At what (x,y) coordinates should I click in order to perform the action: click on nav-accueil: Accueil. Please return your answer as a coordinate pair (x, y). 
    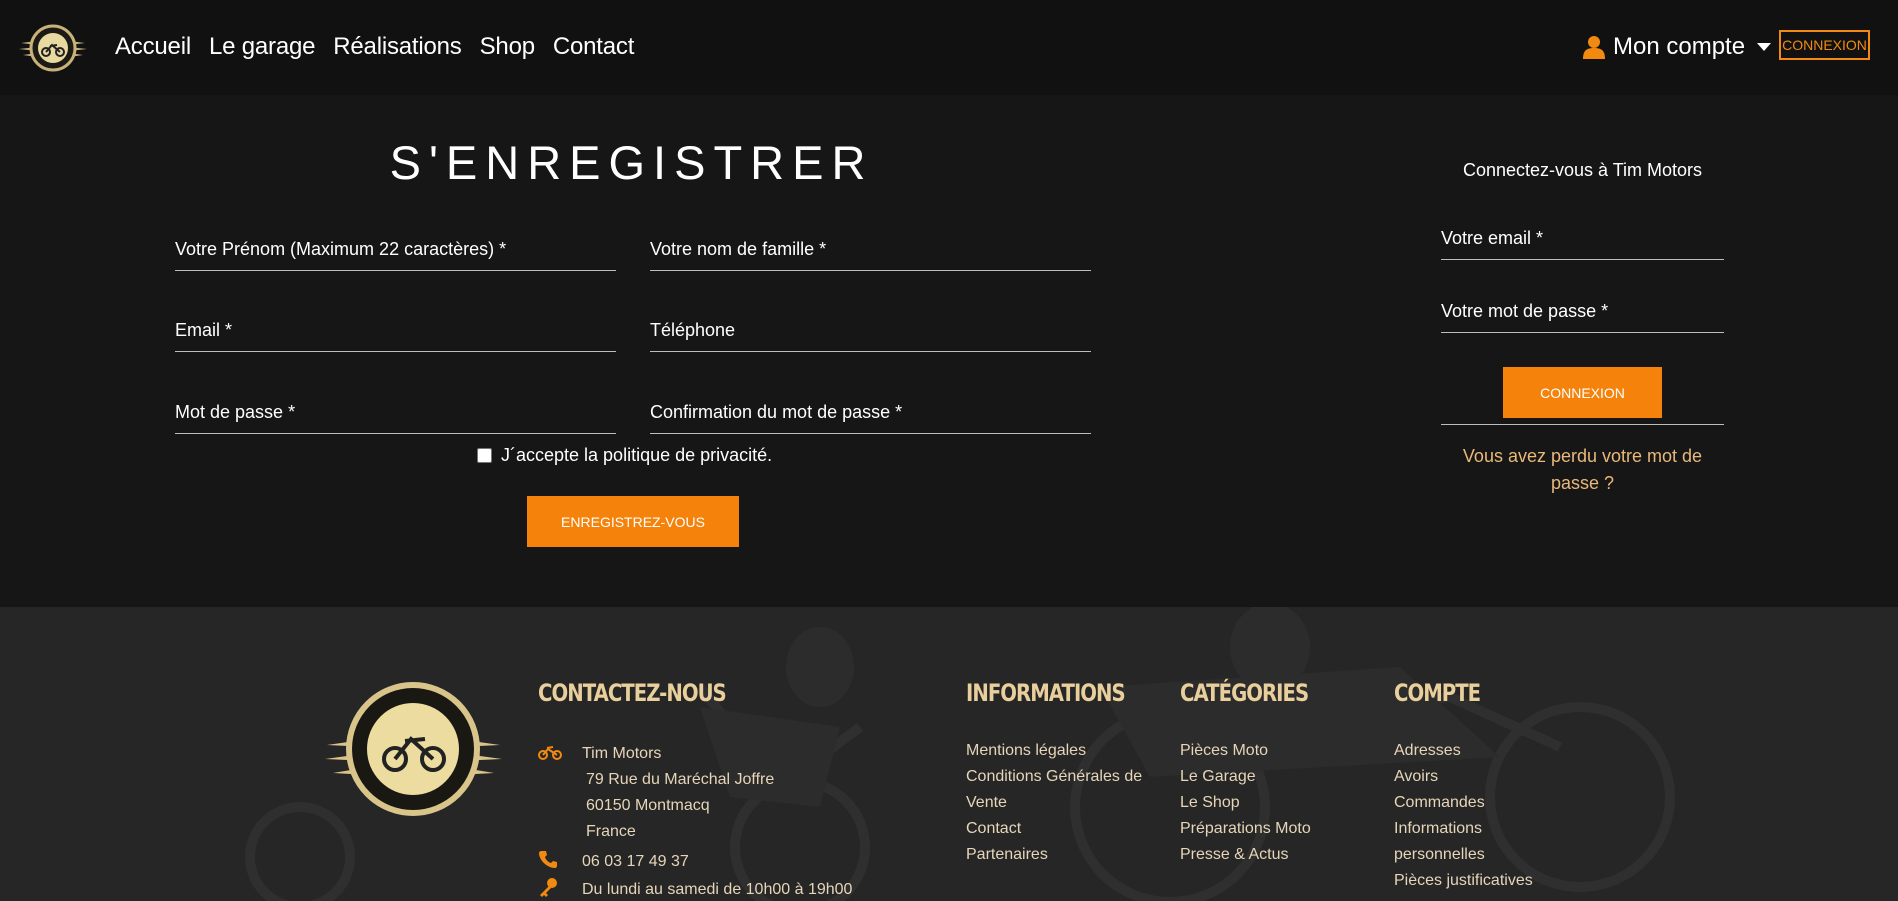
    Looking at the image, I should click on (153, 47).